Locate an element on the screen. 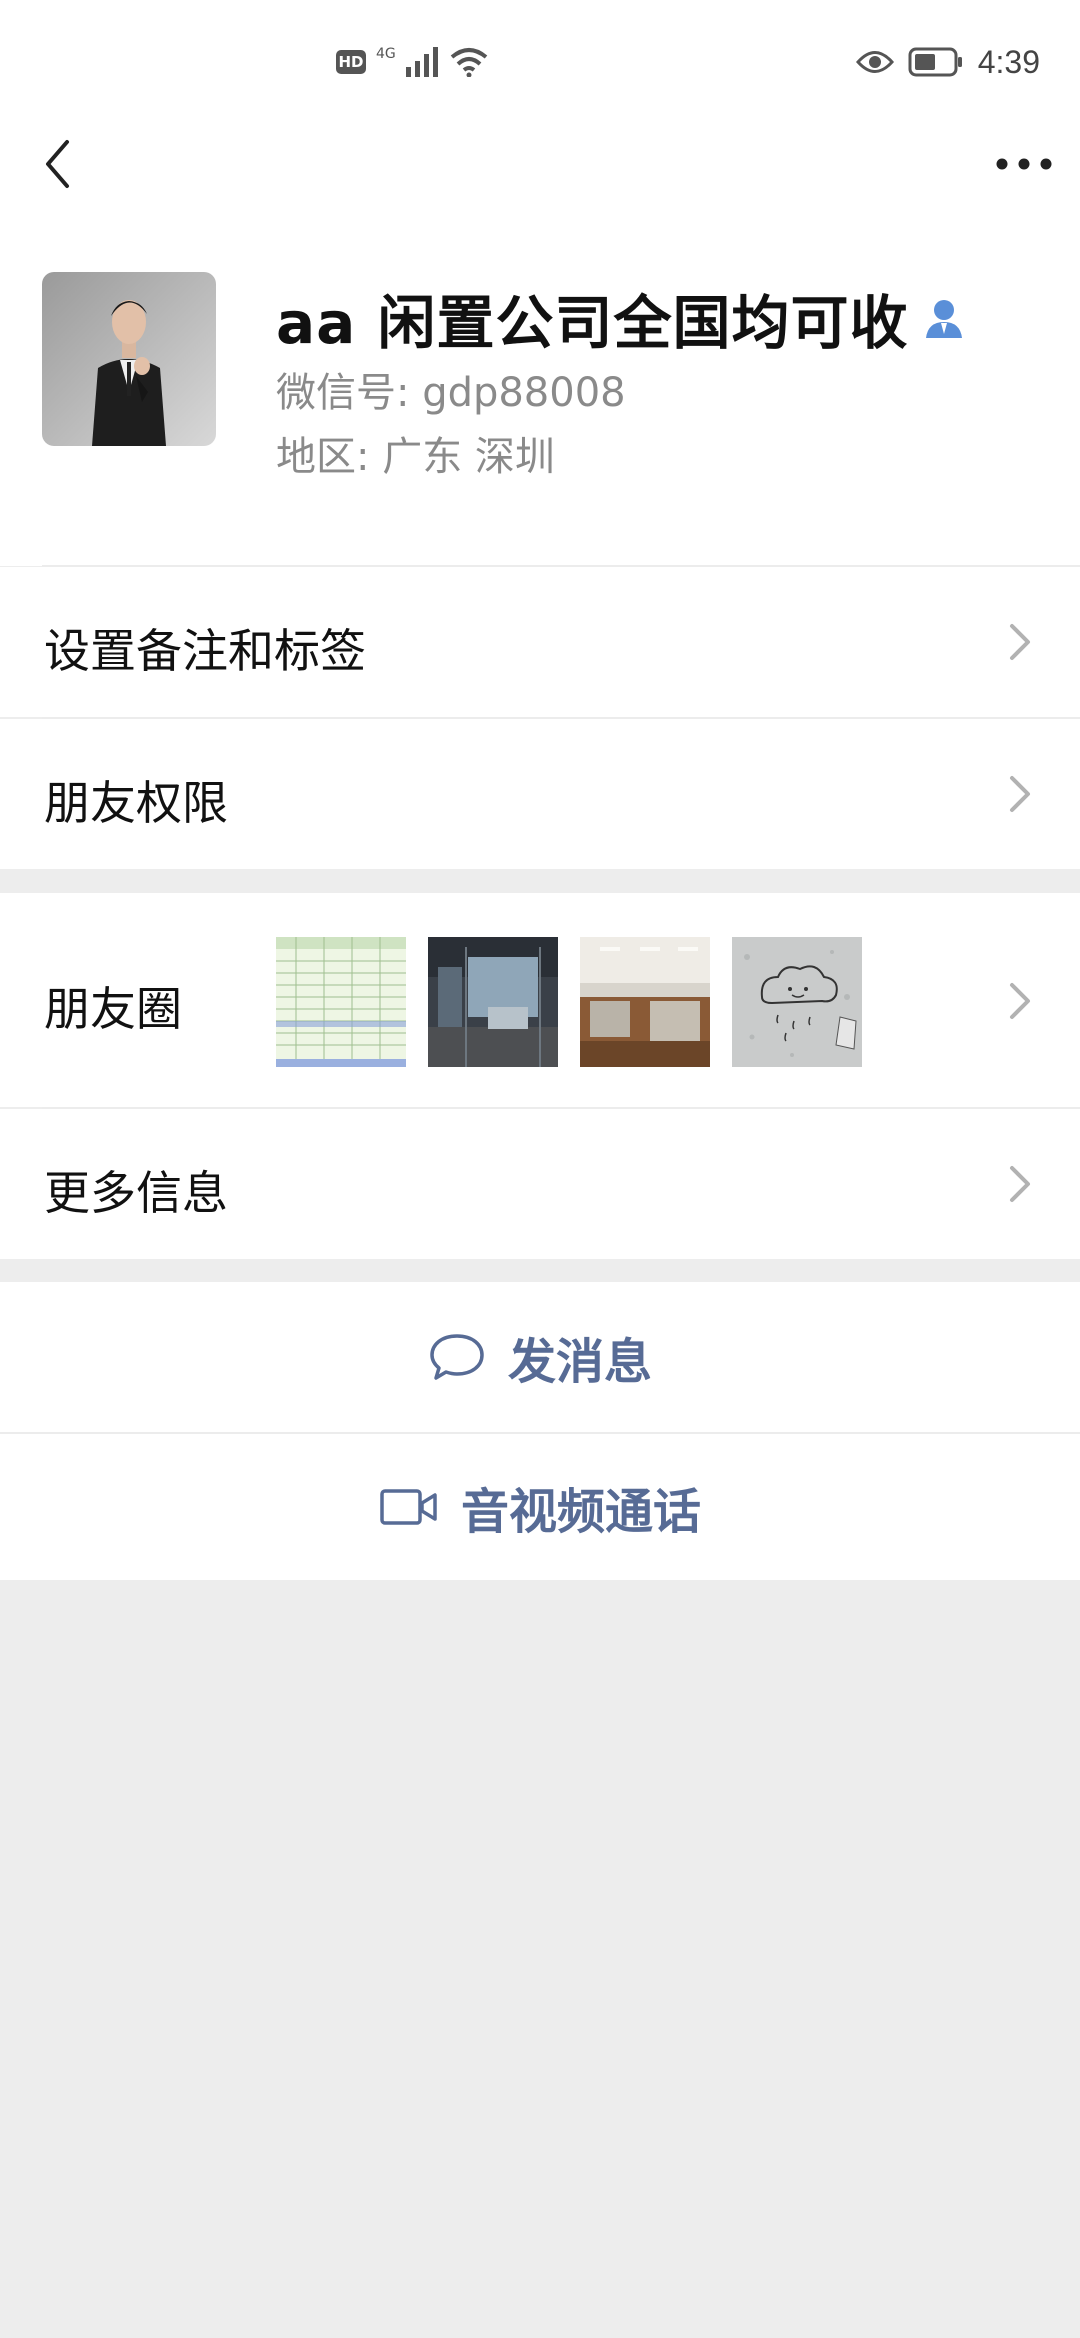 The height and width of the screenshot is (2338, 1080). back-button is located at coordinates (58, 164).